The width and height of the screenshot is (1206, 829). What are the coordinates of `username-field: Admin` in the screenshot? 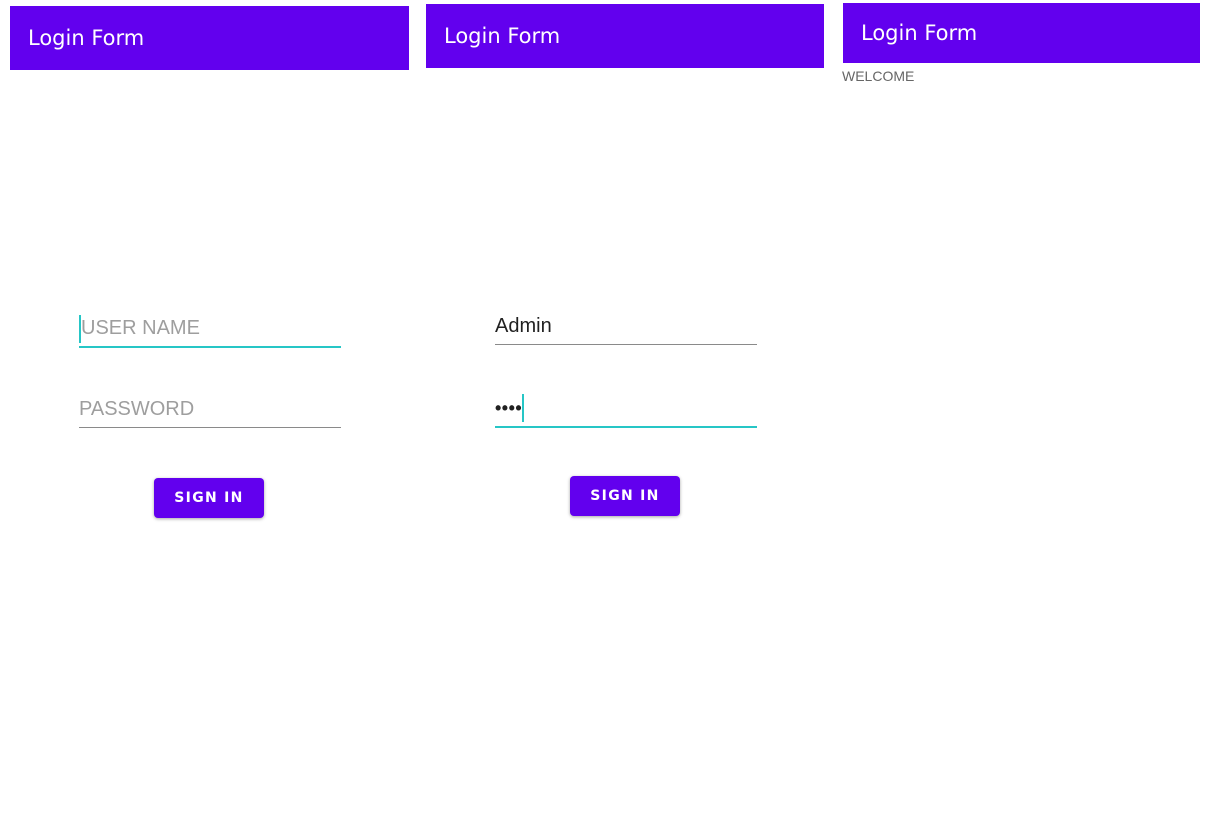 It's located at (626, 327).